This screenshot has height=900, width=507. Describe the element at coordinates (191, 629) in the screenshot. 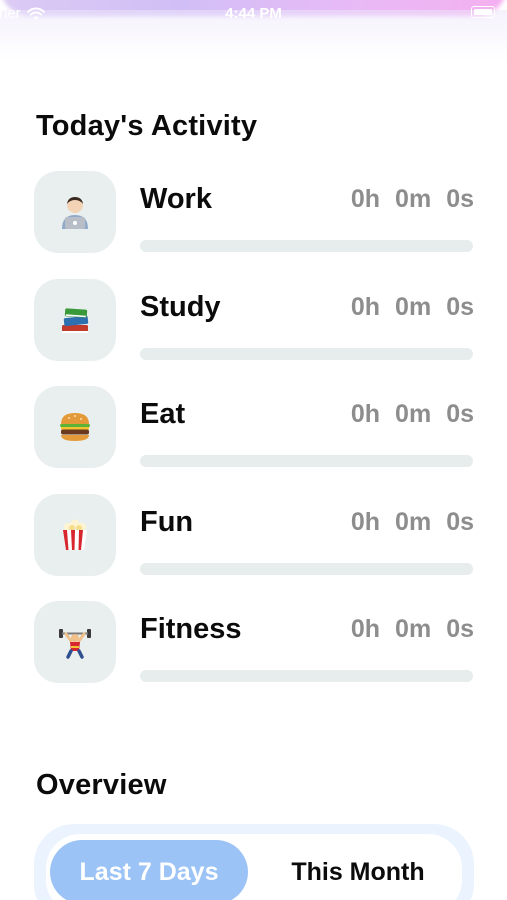

I see `activity-name: Fitness` at that location.